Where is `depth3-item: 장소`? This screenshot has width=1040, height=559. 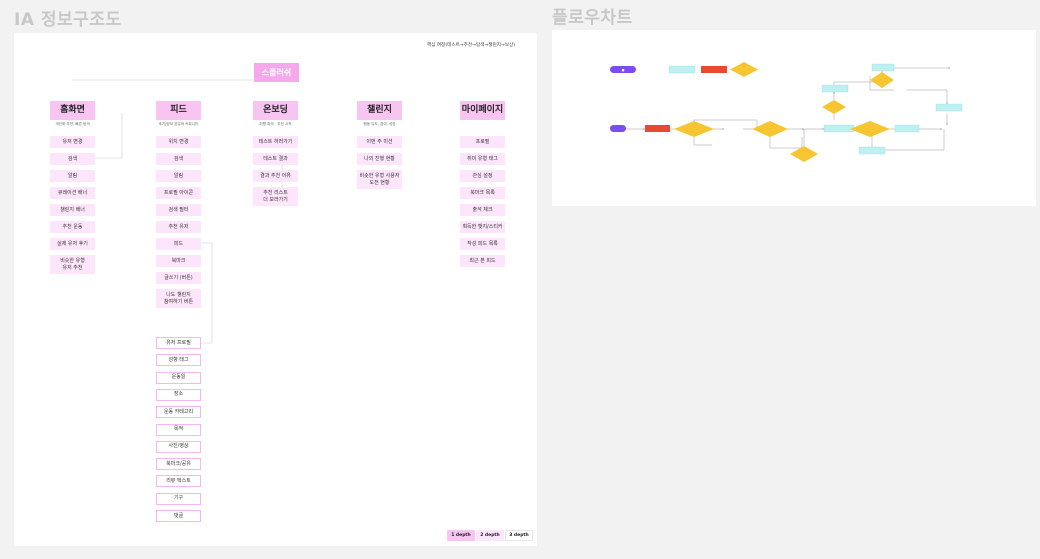 depth3-item: 장소 is located at coordinates (178, 394).